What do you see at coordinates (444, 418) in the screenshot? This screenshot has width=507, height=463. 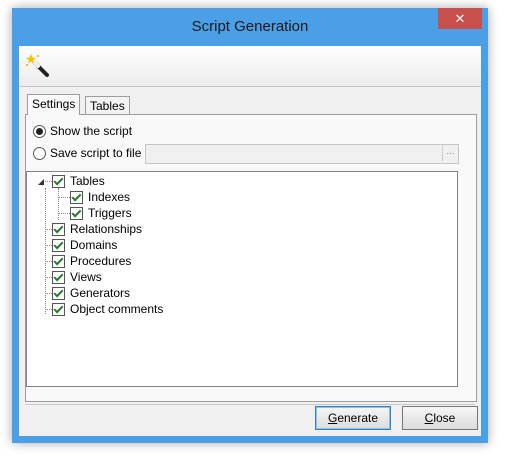 I see `close-label: lose` at bounding box center [444, 418].